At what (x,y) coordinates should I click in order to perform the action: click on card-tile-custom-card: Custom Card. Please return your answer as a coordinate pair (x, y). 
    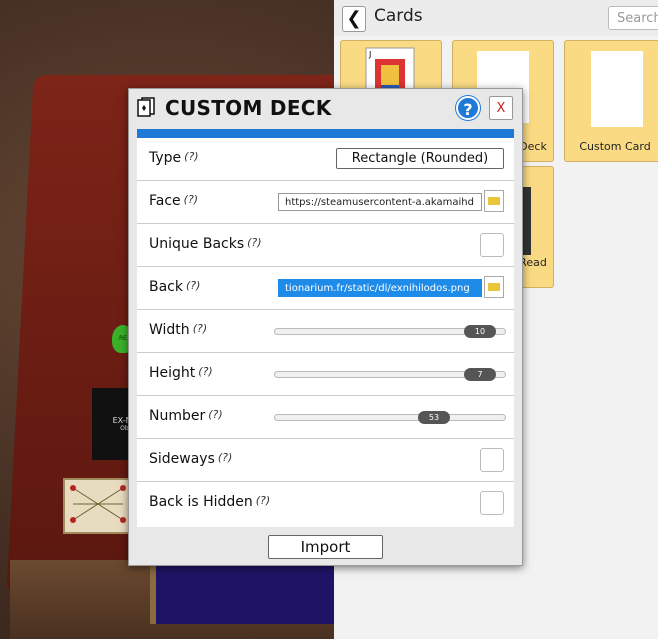
    Looking at the image, I should click on (611, 101).